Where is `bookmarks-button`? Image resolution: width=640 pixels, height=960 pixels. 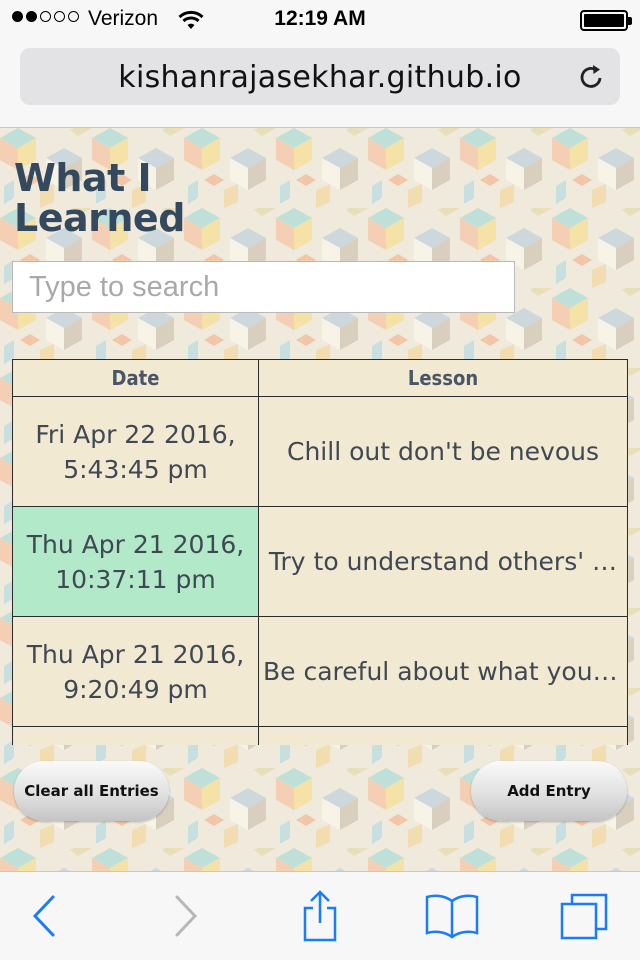
bookmarks-button is located at coordinates (452, 916).